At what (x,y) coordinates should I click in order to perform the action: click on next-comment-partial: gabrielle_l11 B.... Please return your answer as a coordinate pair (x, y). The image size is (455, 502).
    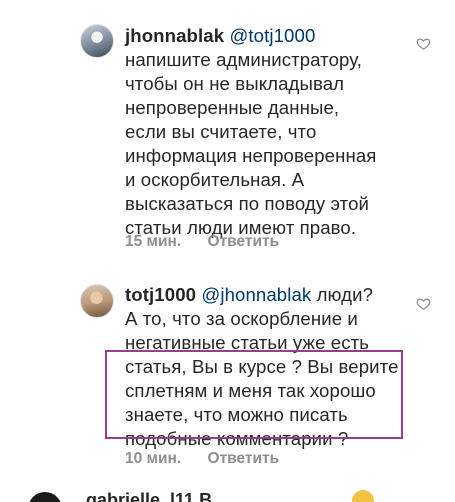
    Looking at the image, I should click on (227, 495).